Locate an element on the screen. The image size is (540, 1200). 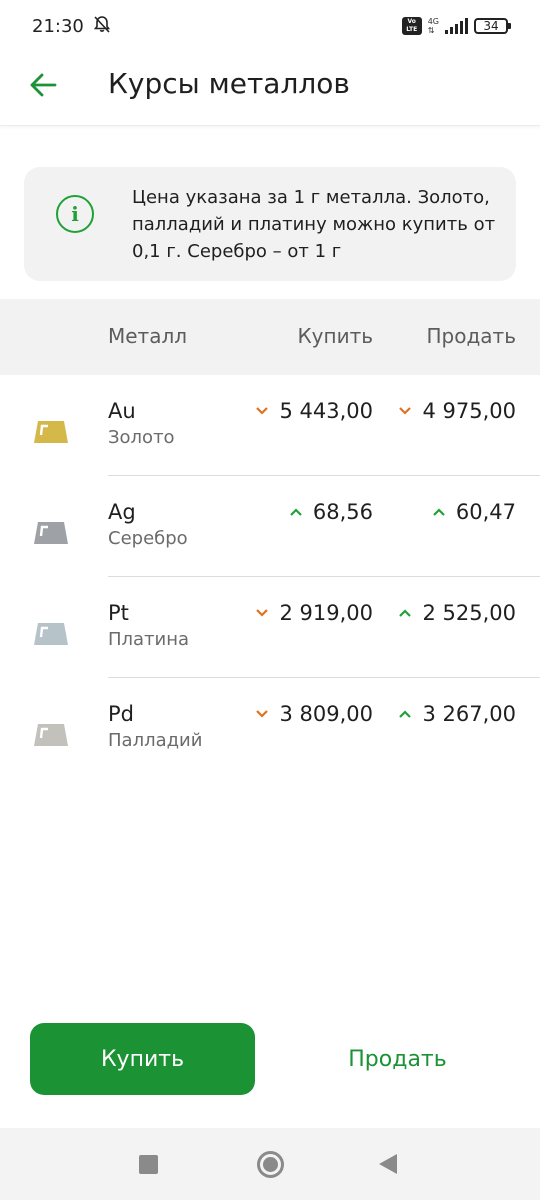
buy-price: 68,56 is located at coordinates (331, 512).